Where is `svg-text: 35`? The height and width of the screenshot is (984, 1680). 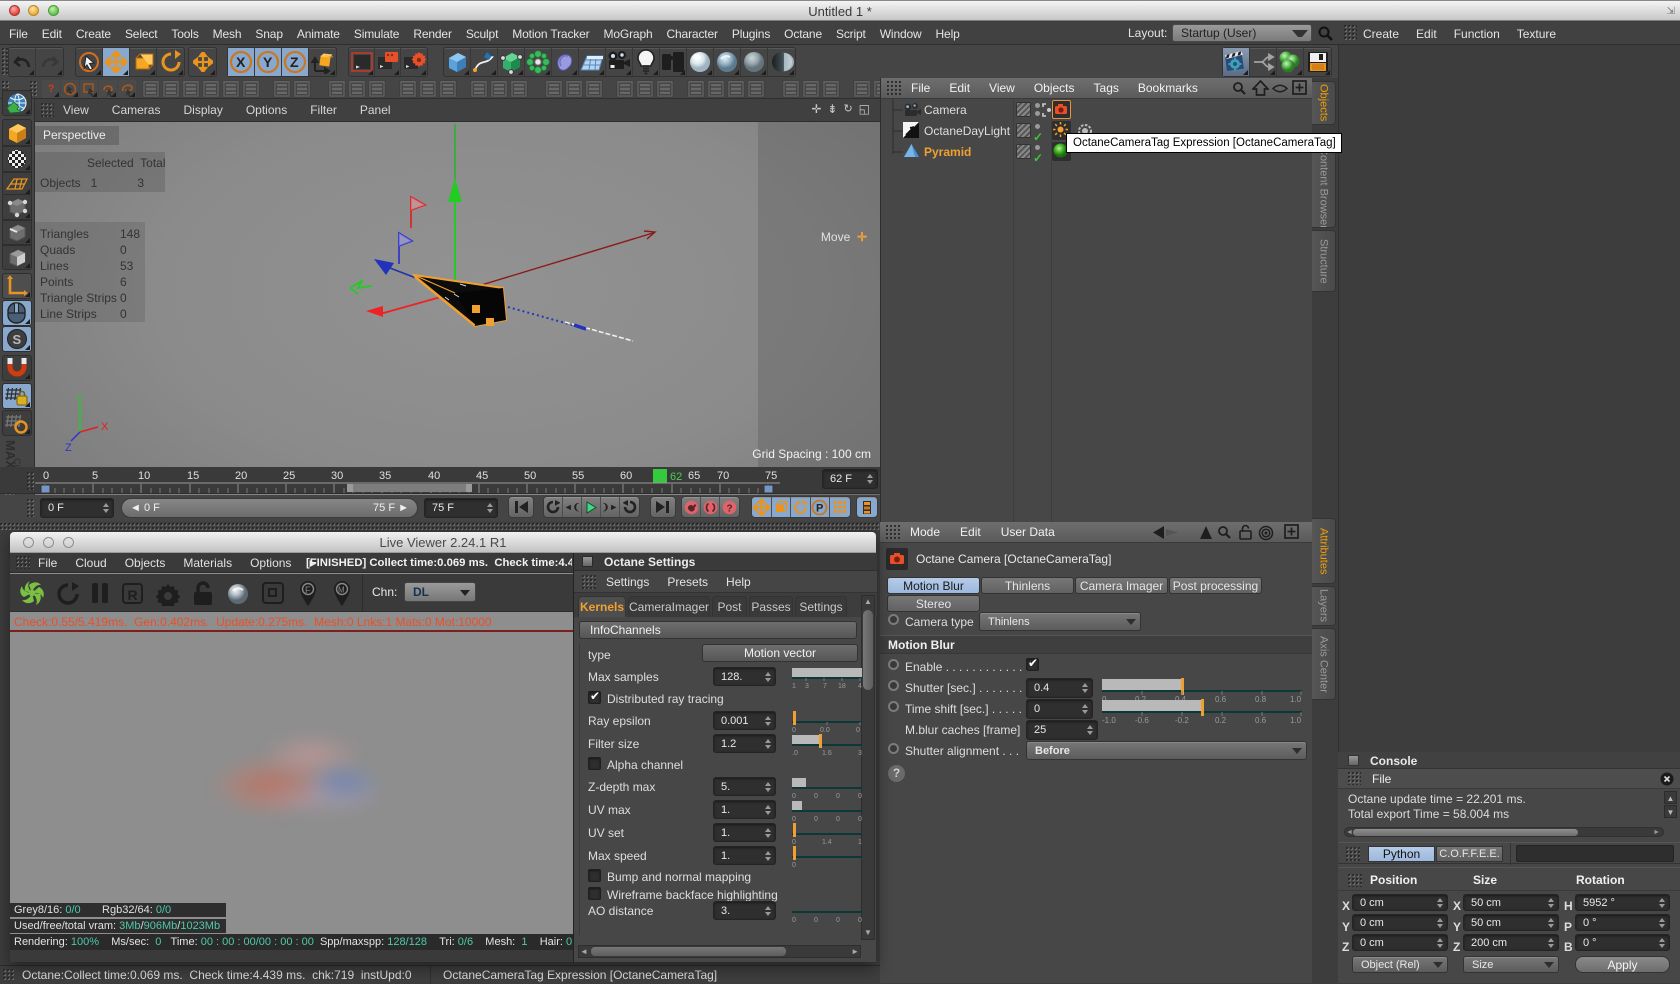
svg-text: 35 is located at coordinates (385, 476).